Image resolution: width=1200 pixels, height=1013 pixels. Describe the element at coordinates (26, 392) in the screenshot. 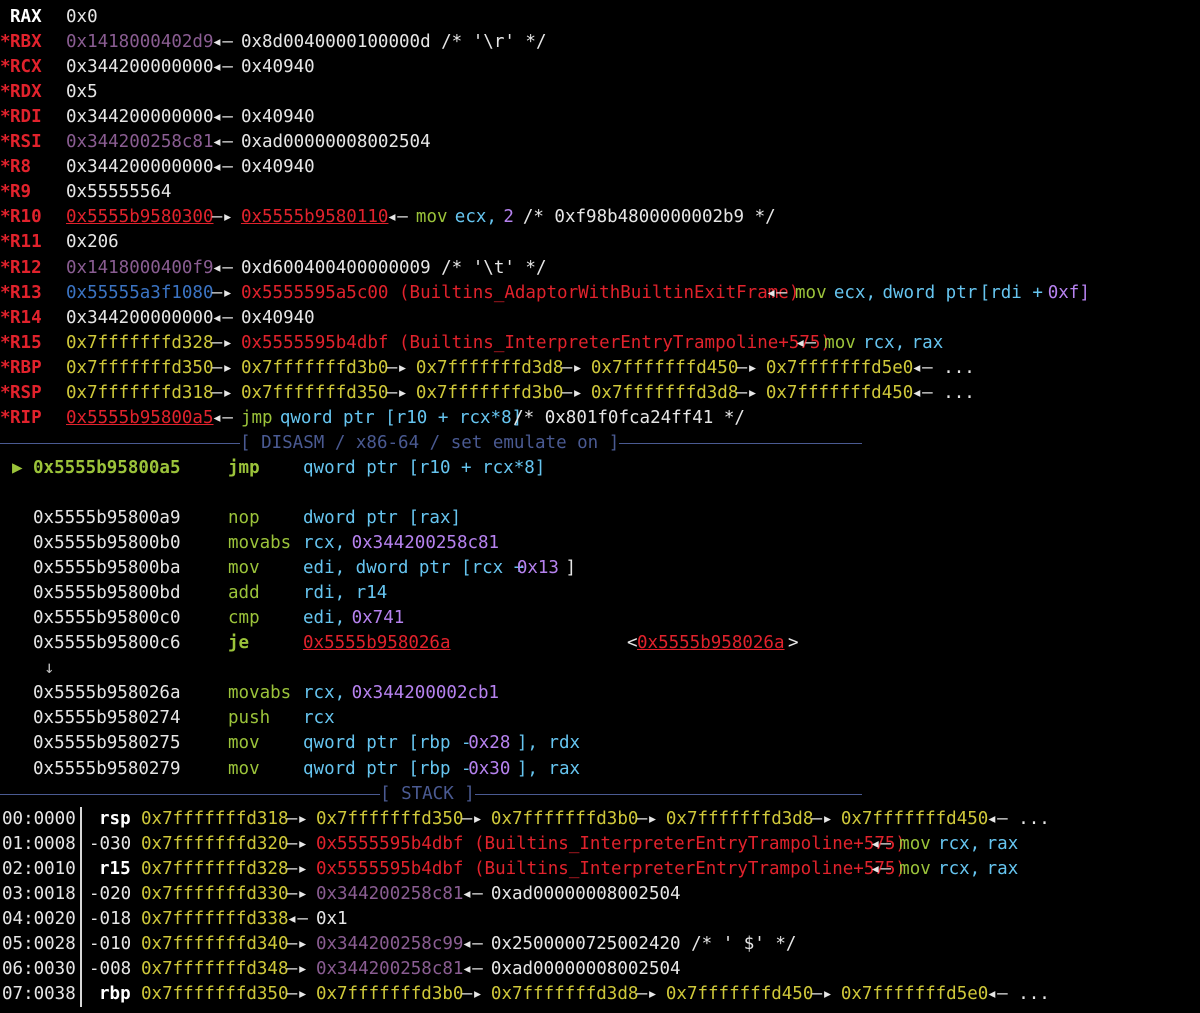

I see `register-name: RSP` at that location.